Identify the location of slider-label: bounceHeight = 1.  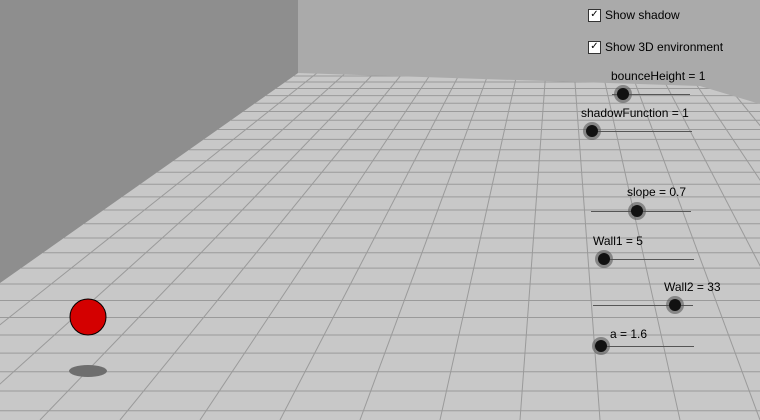
(658, 76).